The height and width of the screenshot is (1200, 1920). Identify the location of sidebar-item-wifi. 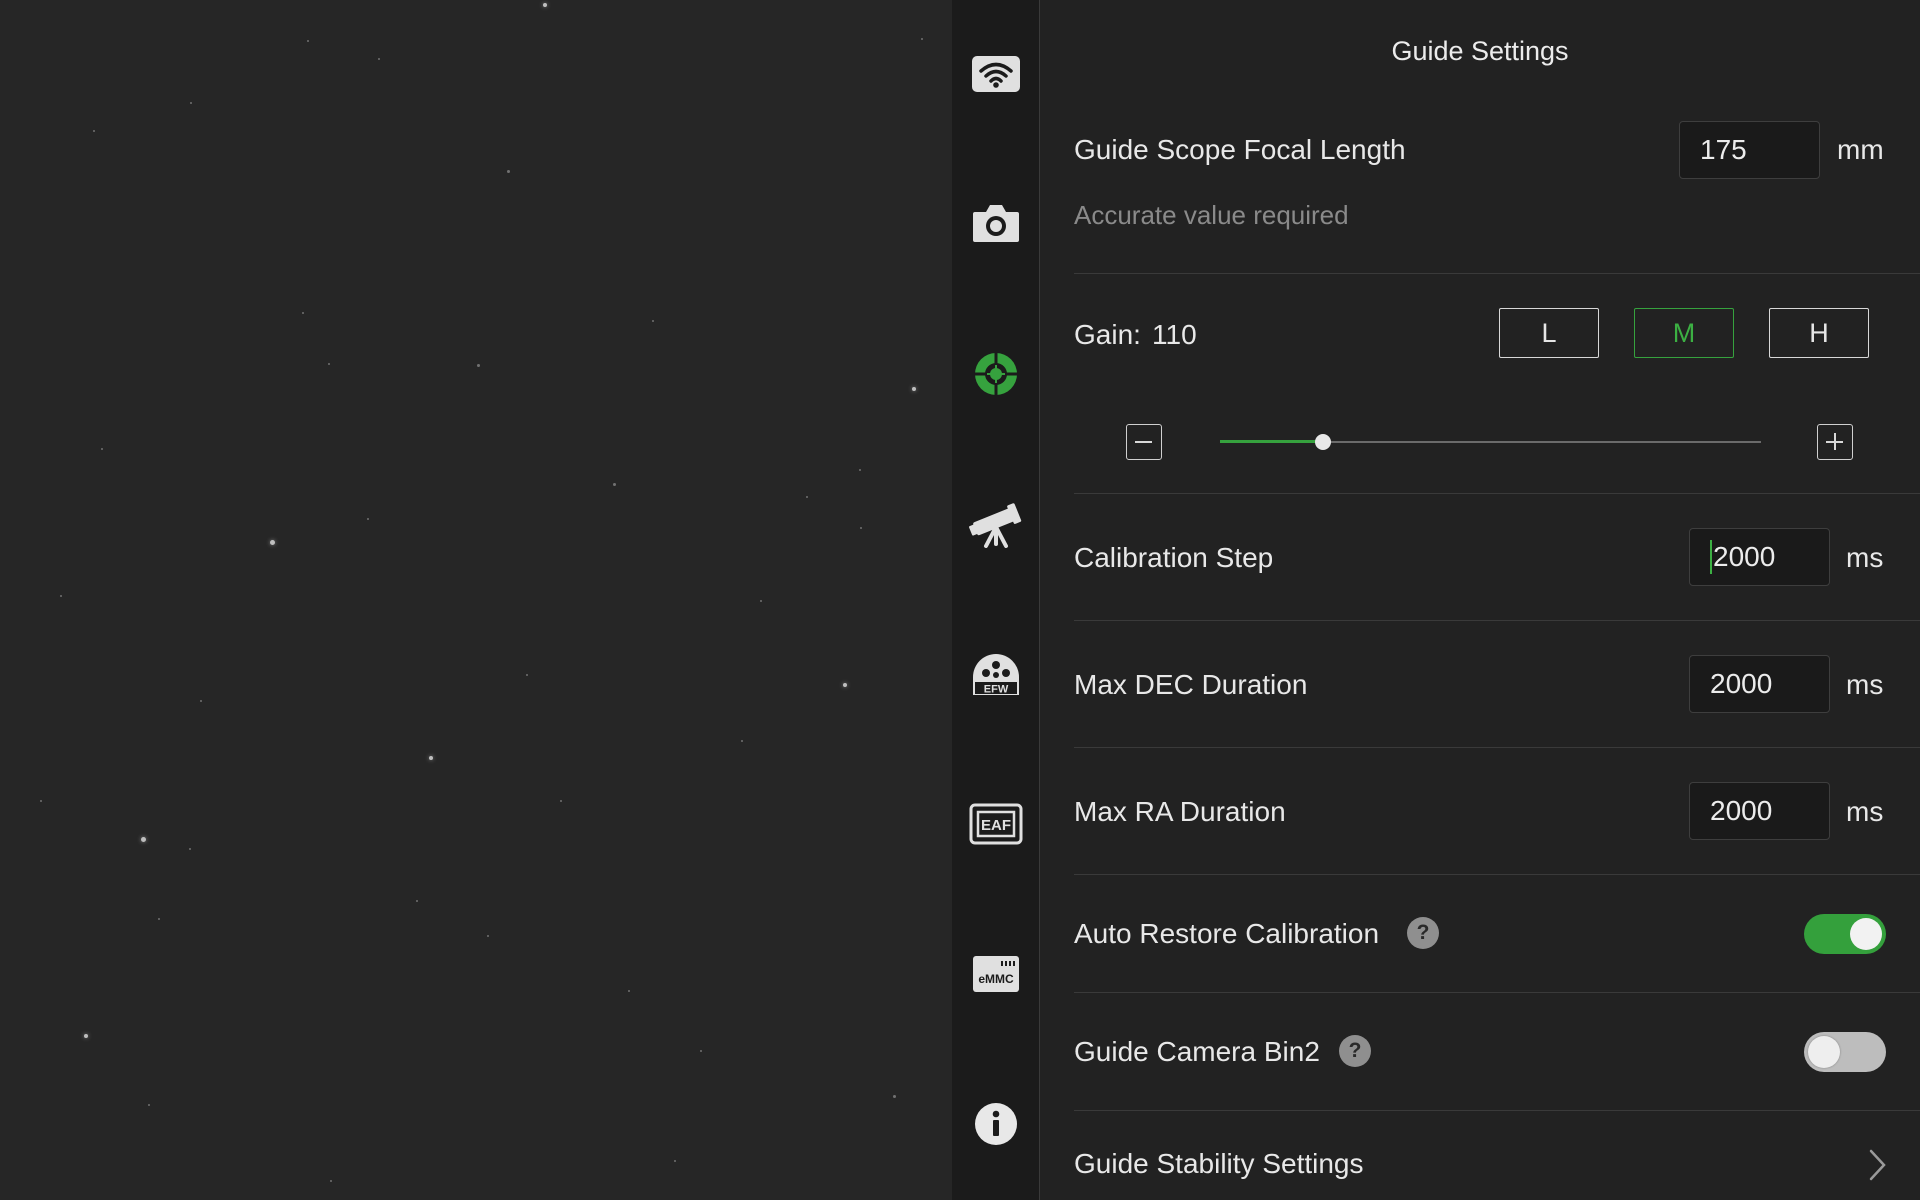
(996, 74).